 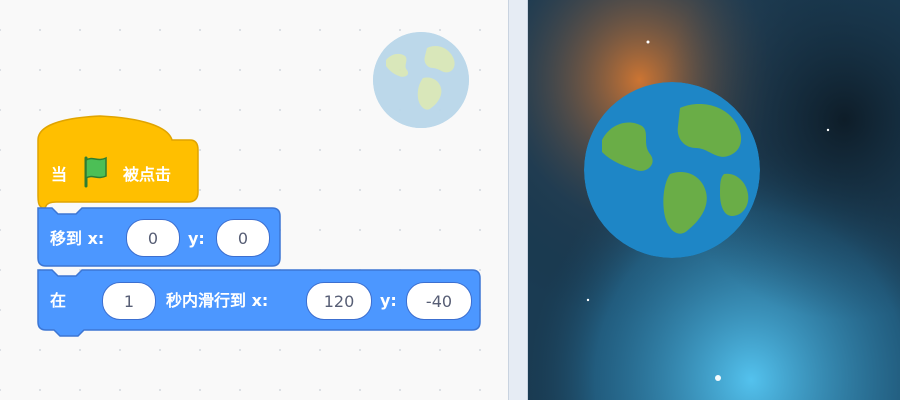 What do you see at coordinates (518, 200) in the screenshot?
I see `pane-divider` at bounding box center [518, 200].